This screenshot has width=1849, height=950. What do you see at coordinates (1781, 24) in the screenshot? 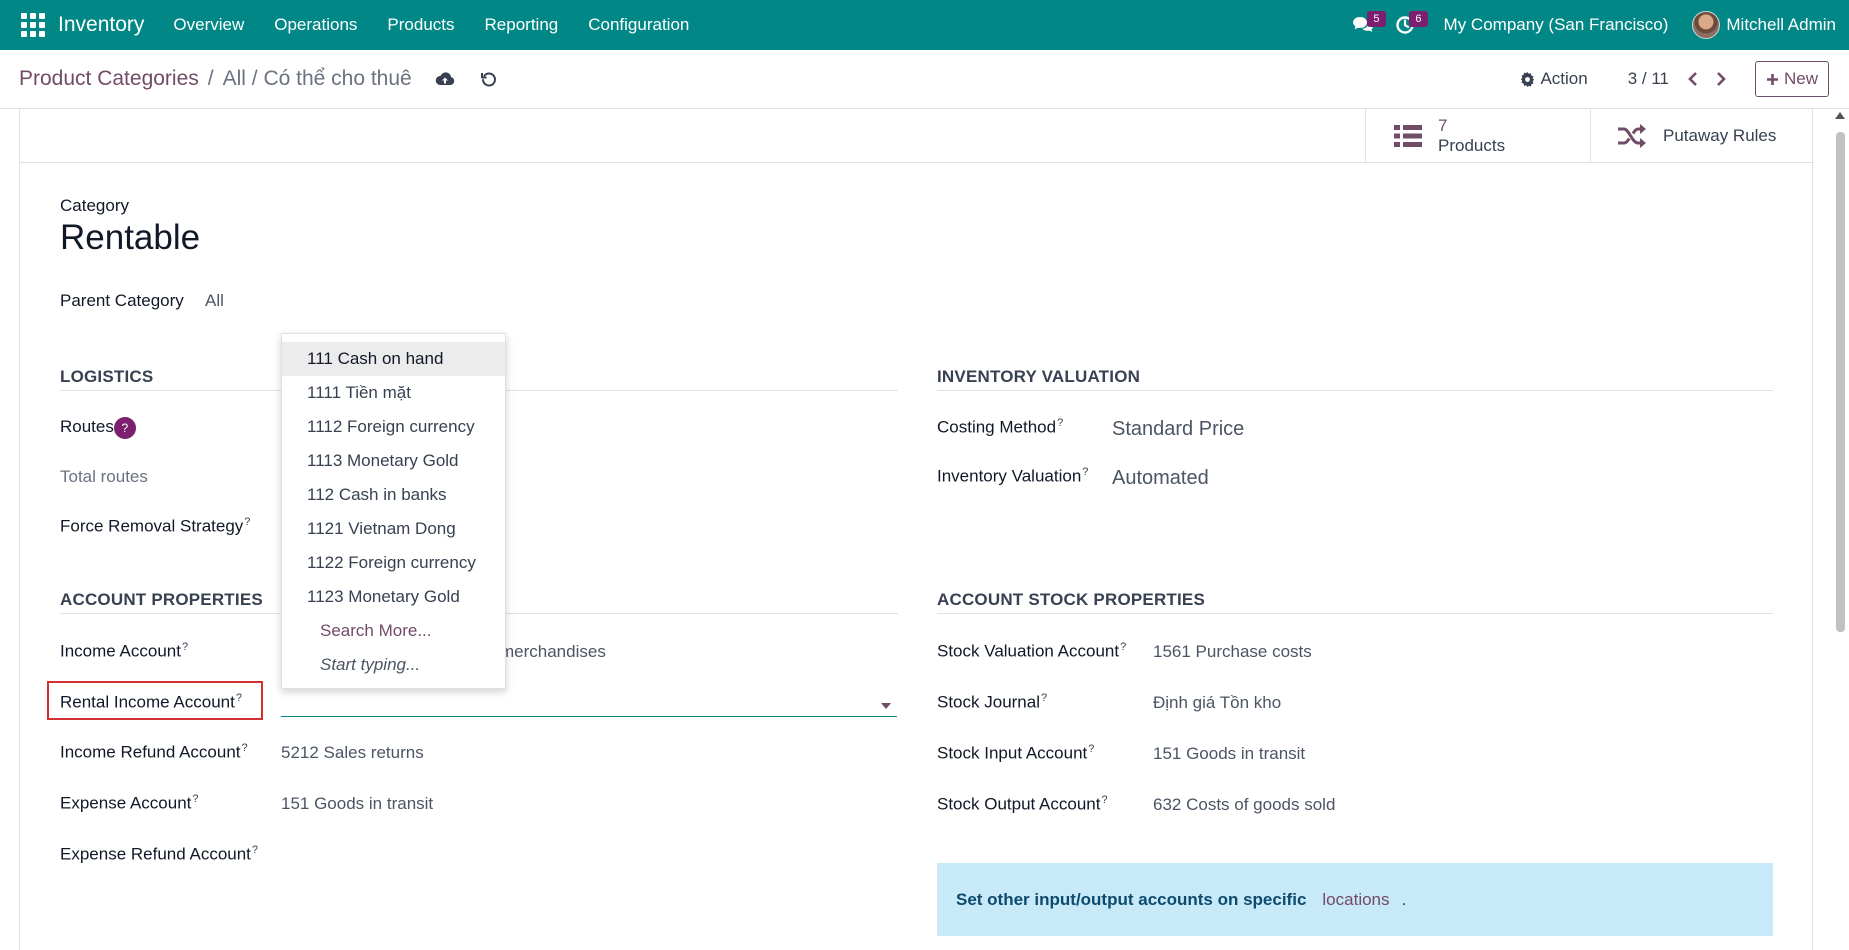
I see `user-name: Mitchell Admin` at bounding box center [1781, 24].